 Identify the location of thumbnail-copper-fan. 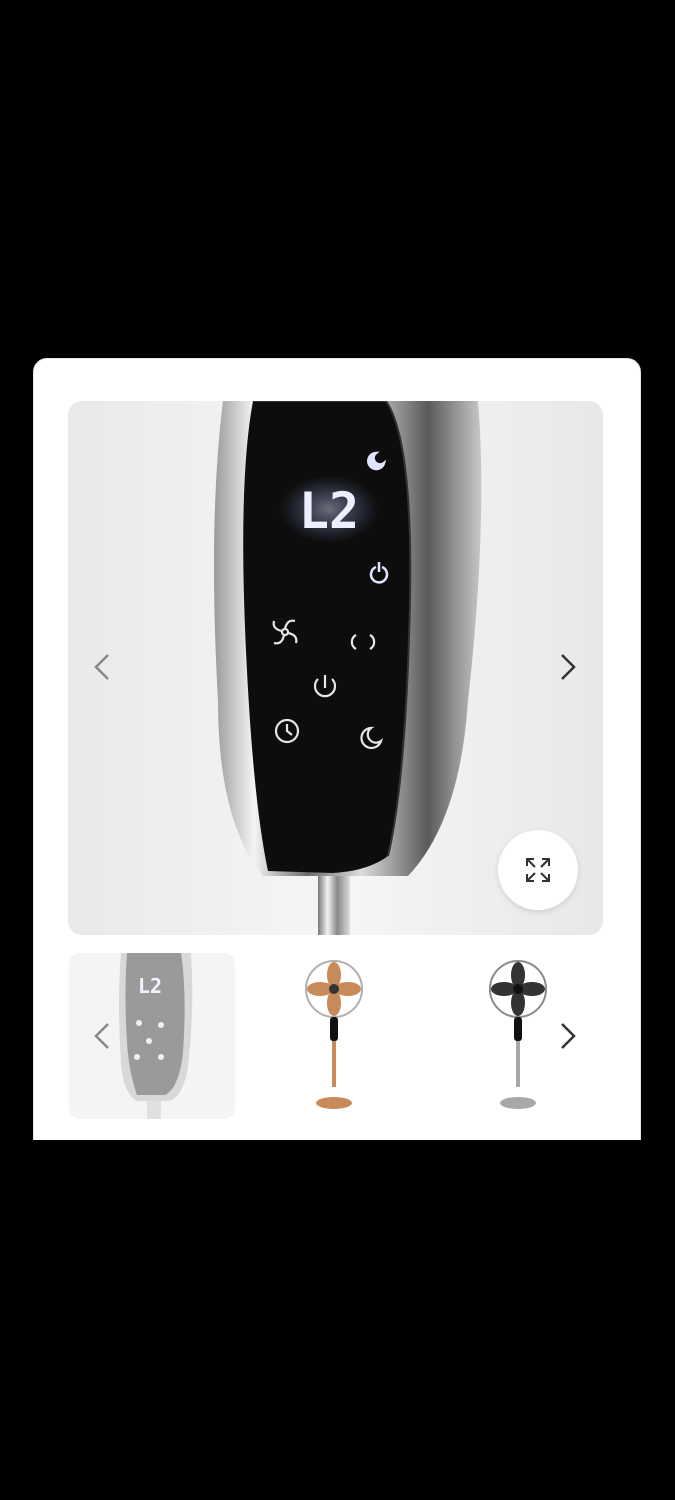
(335, 1036).